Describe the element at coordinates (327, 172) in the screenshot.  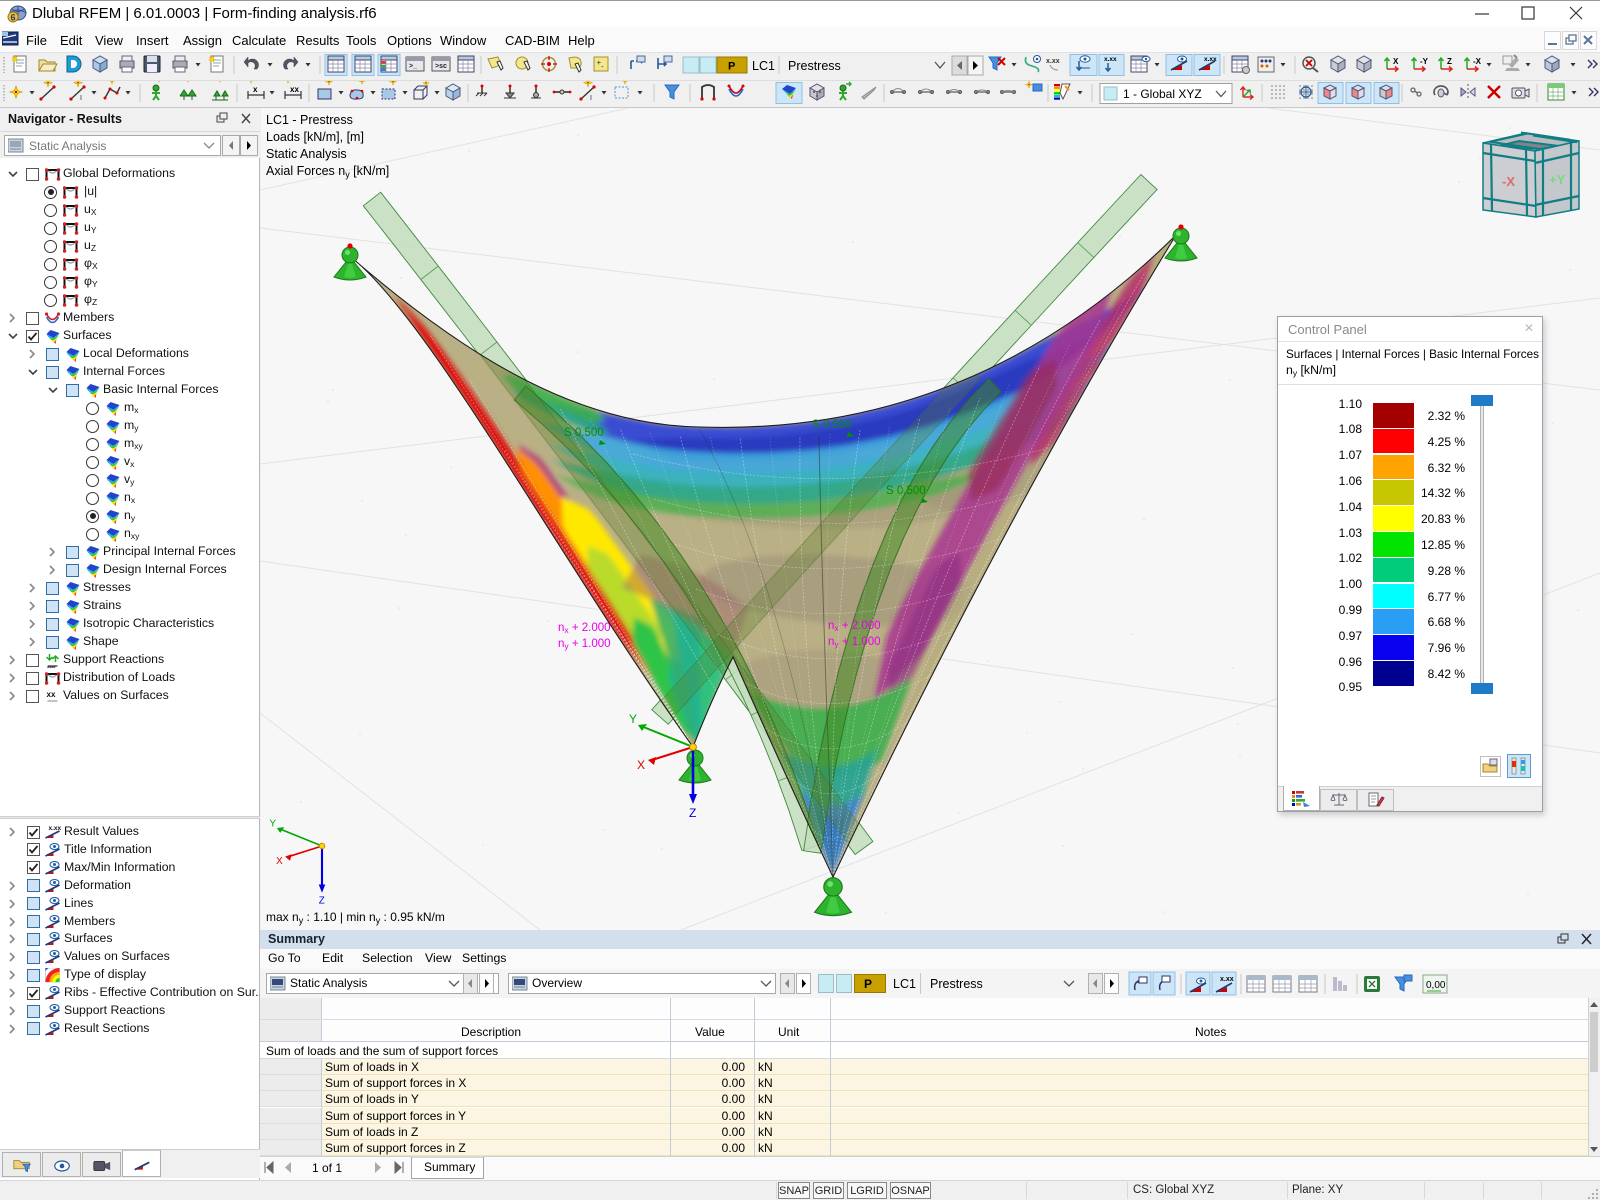
I see `svg-text: Axial Forces ny [kN/m]` at that location.